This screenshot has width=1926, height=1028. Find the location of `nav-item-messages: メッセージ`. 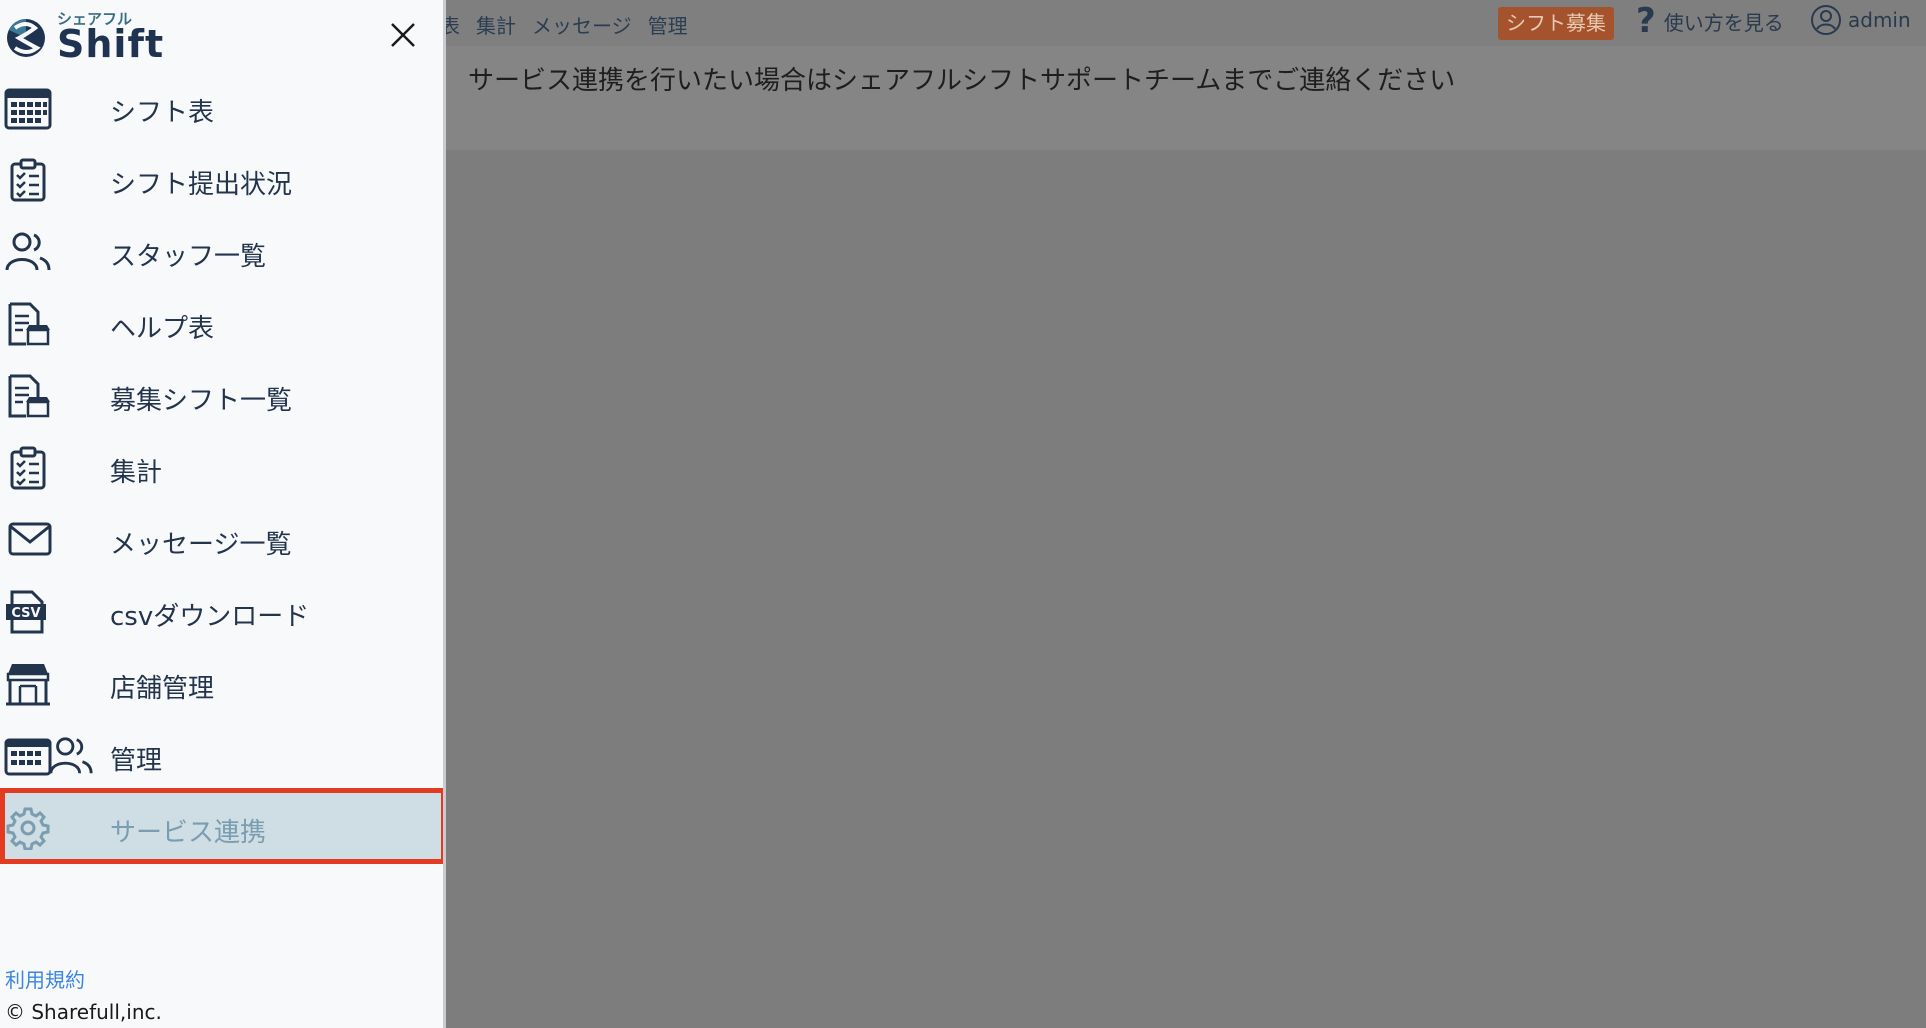

nav-item-messages: メッセージ is located at coordinates (582, 24).